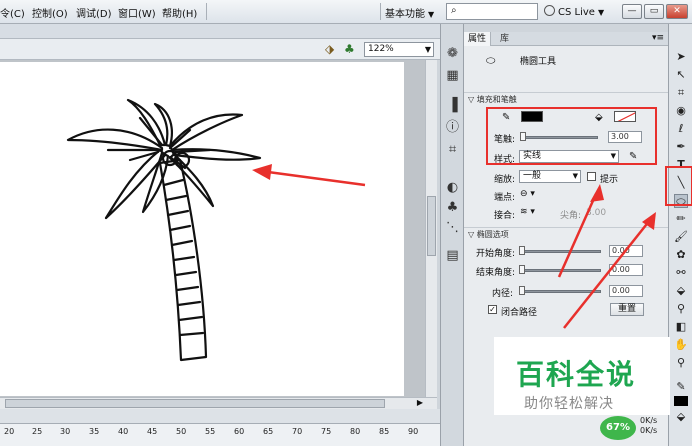  Describe the element at coordinates (606, 256) in the screenshot. I see `annotation-arrows` at that location.